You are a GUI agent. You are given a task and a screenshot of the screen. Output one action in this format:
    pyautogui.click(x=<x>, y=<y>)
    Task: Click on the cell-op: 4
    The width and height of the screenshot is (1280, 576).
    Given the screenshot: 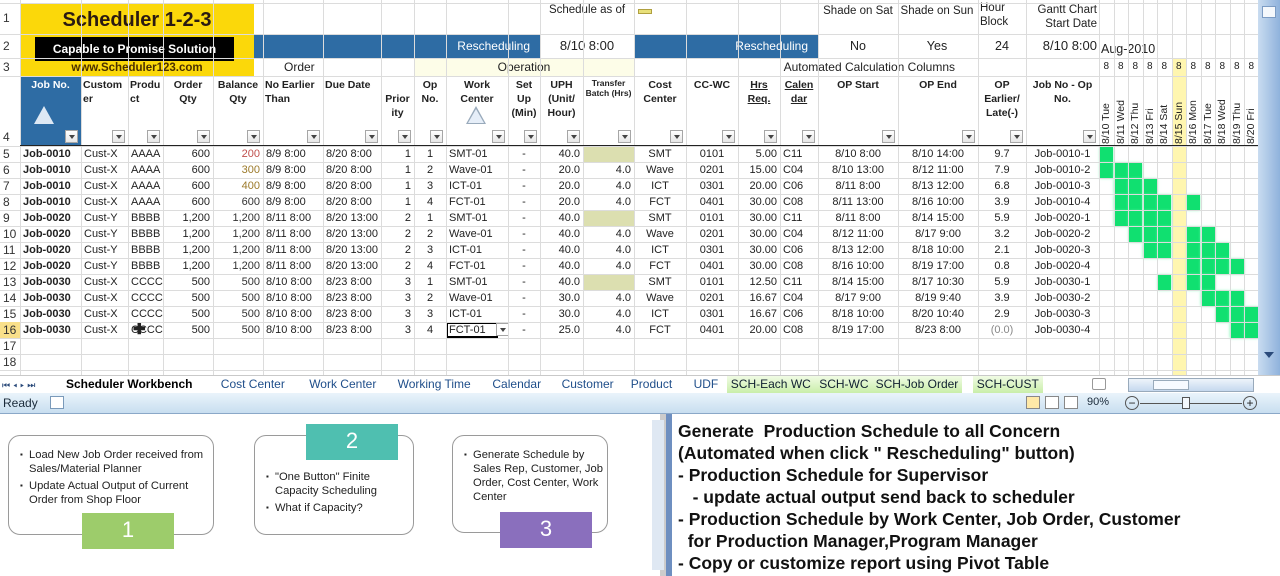 What is the action you would take?
    pyautogui.click(x=430, y=266)
    